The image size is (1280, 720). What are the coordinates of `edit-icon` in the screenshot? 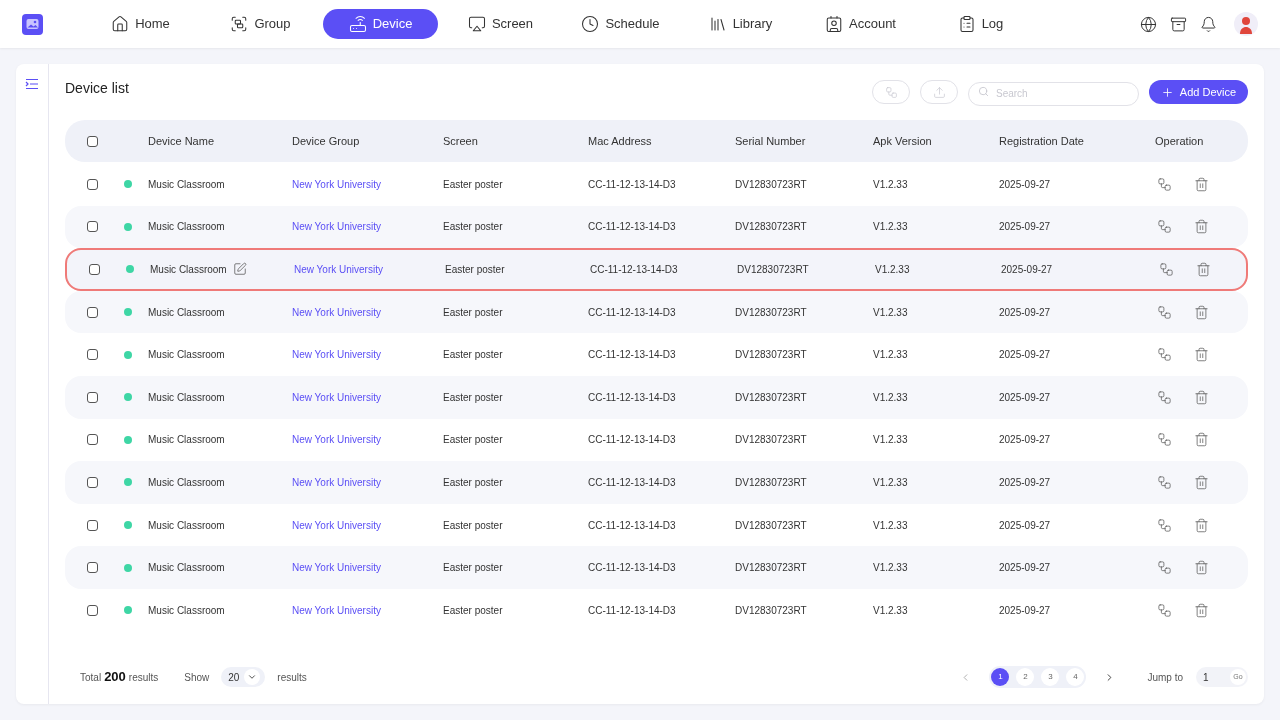 It's located at (239, 269).